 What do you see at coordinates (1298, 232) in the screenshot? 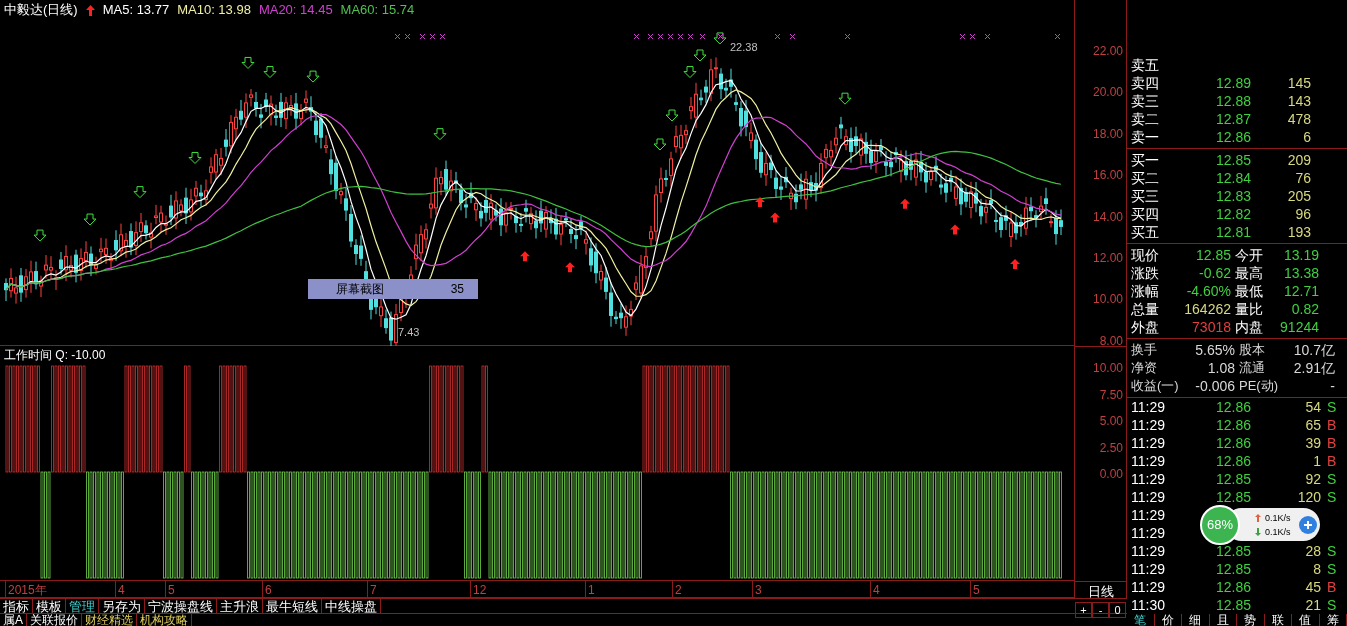
I see `order-volume: 193` at bounding box center [1298, 232].